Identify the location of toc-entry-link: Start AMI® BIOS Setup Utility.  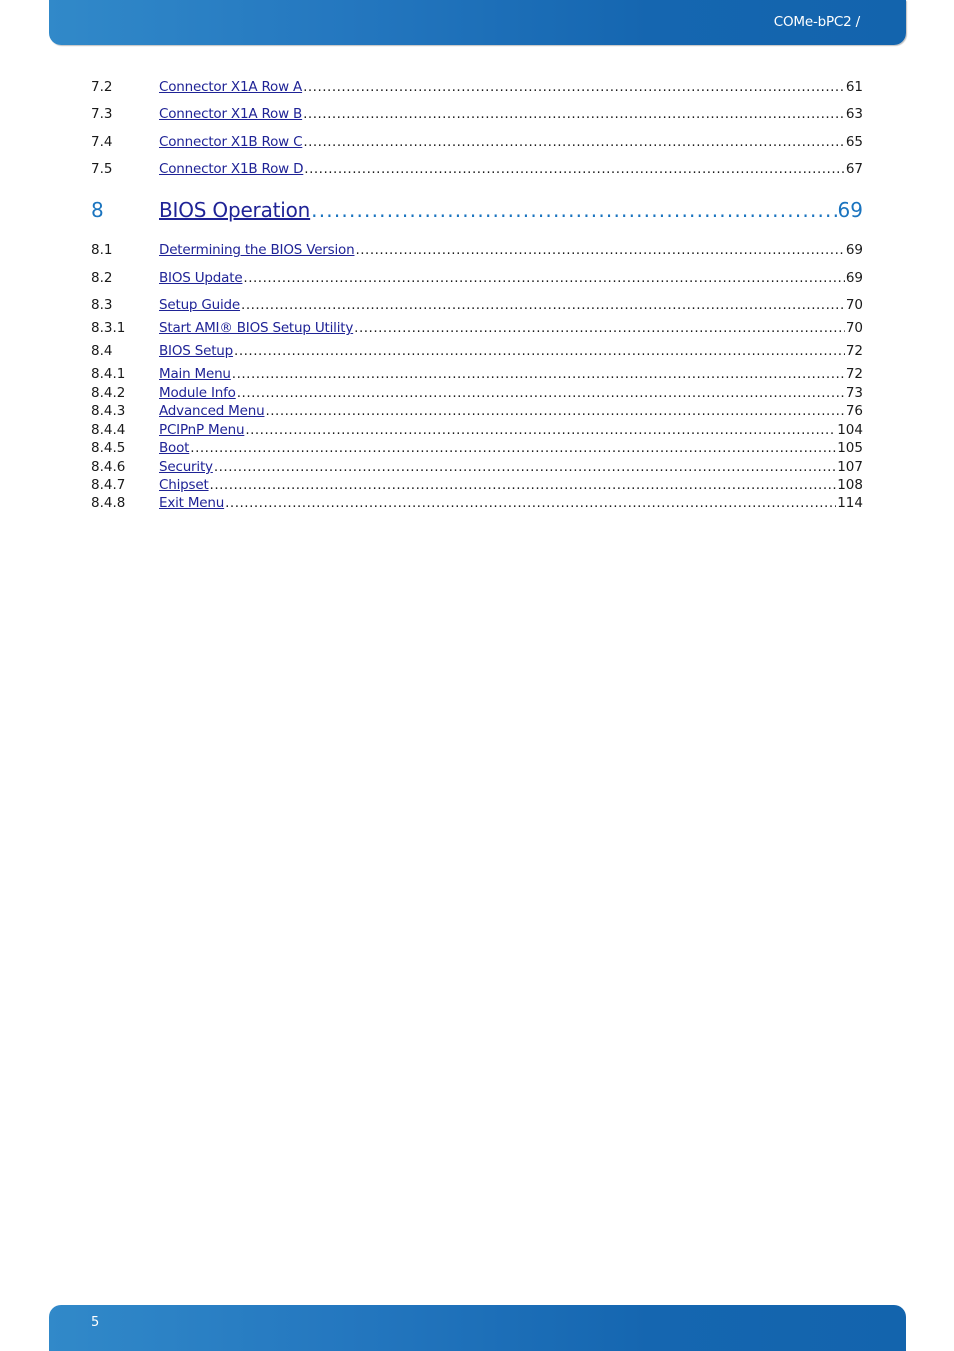
(256, 328).